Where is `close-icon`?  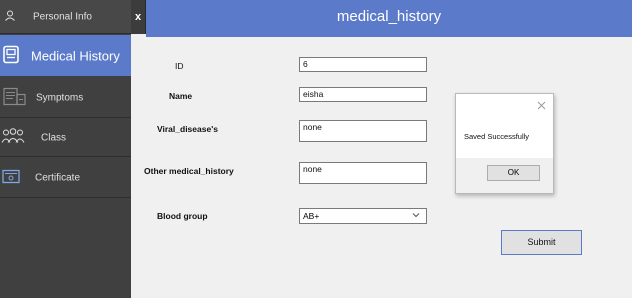
close-icon is located at coordinates (541, 104).